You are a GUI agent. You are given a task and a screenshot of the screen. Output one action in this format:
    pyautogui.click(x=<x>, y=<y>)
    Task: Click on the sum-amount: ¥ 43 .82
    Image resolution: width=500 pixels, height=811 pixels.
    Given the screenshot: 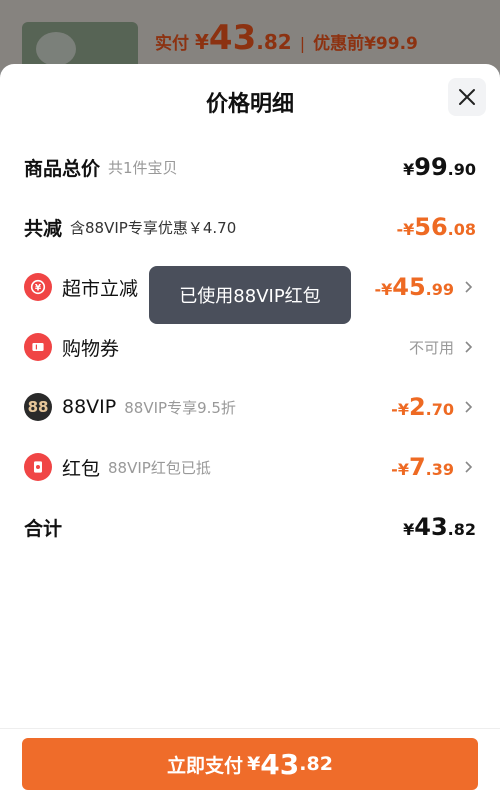 What is the action you would take?
    pyautogui.click(x=439, y=527)
    